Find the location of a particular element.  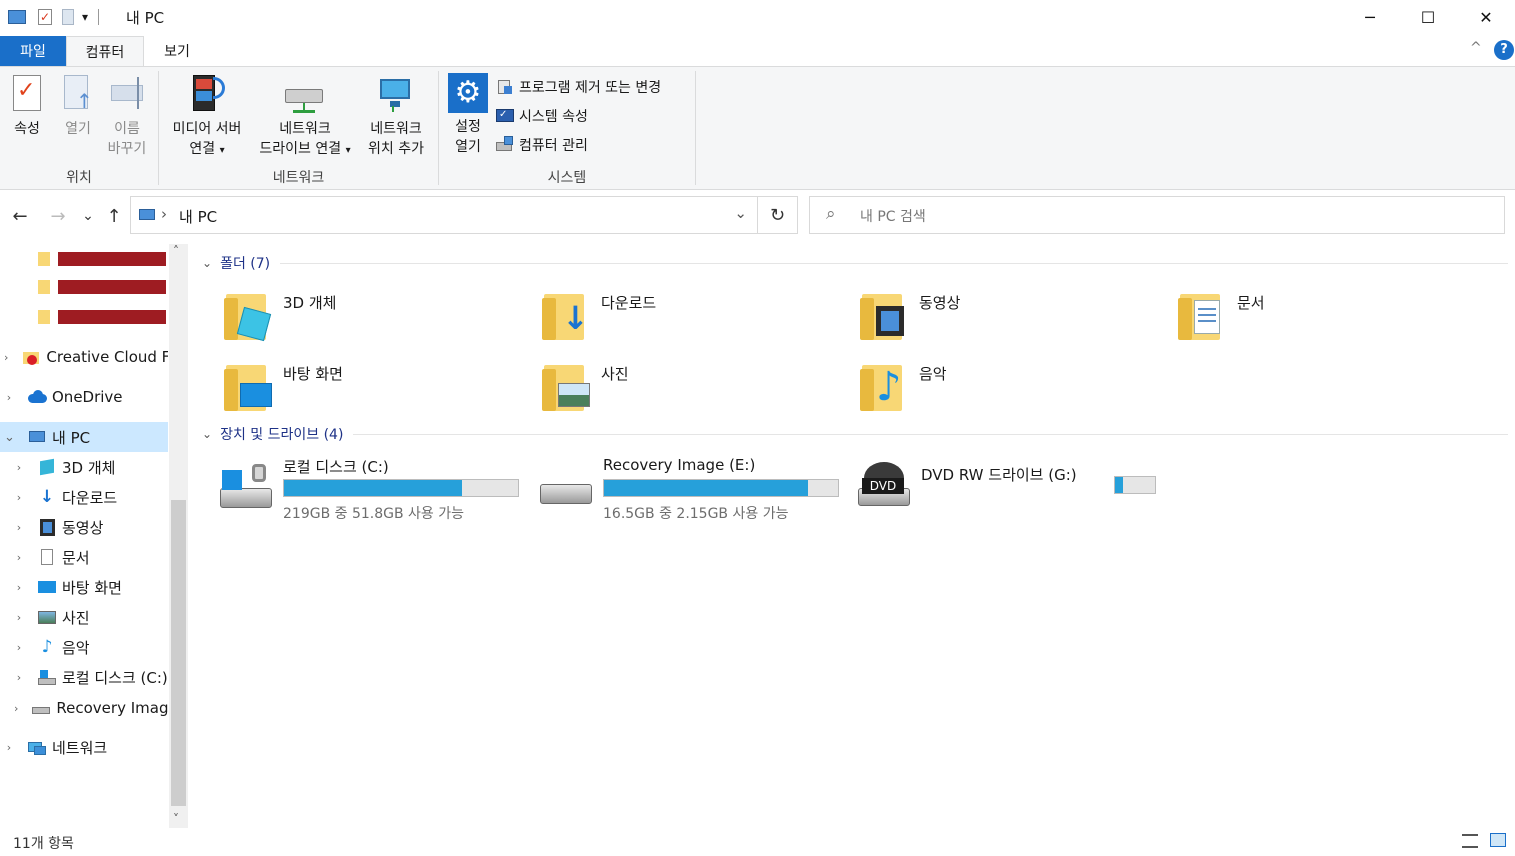

help-icon: ? is located at coordinates (1504, 50).